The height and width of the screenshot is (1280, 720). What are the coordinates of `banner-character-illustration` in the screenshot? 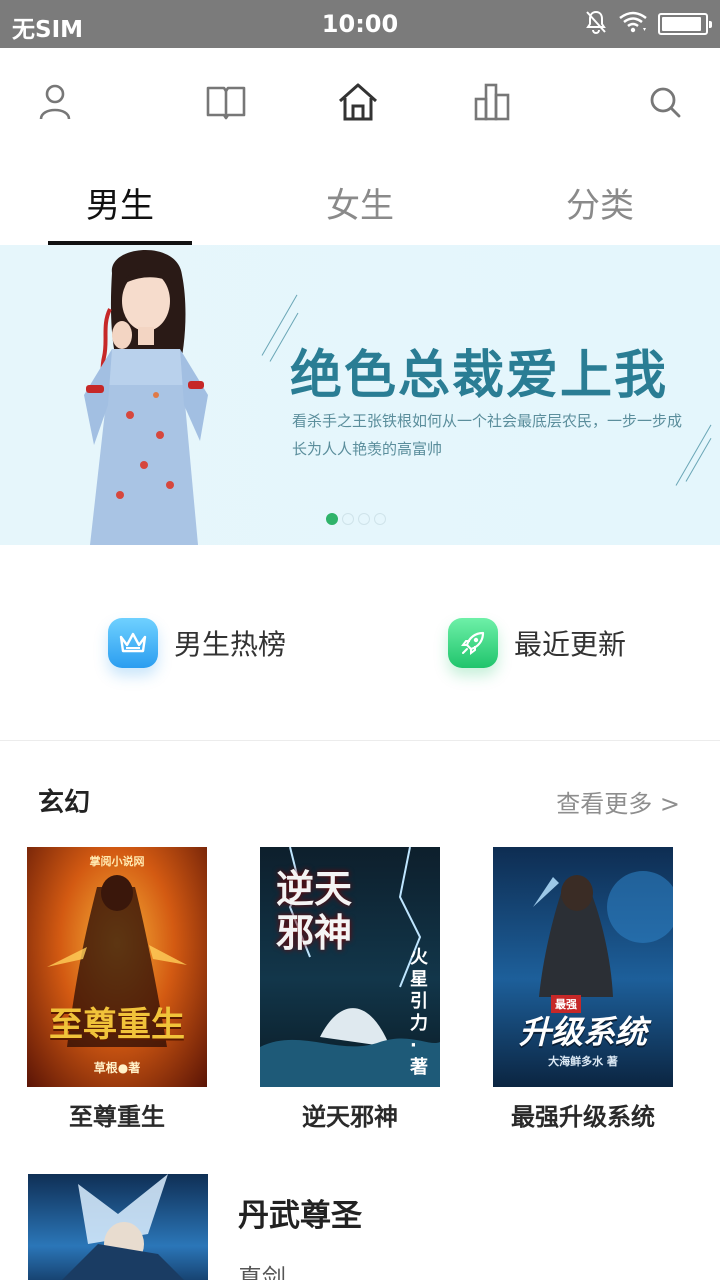 It's located at (146, 397).